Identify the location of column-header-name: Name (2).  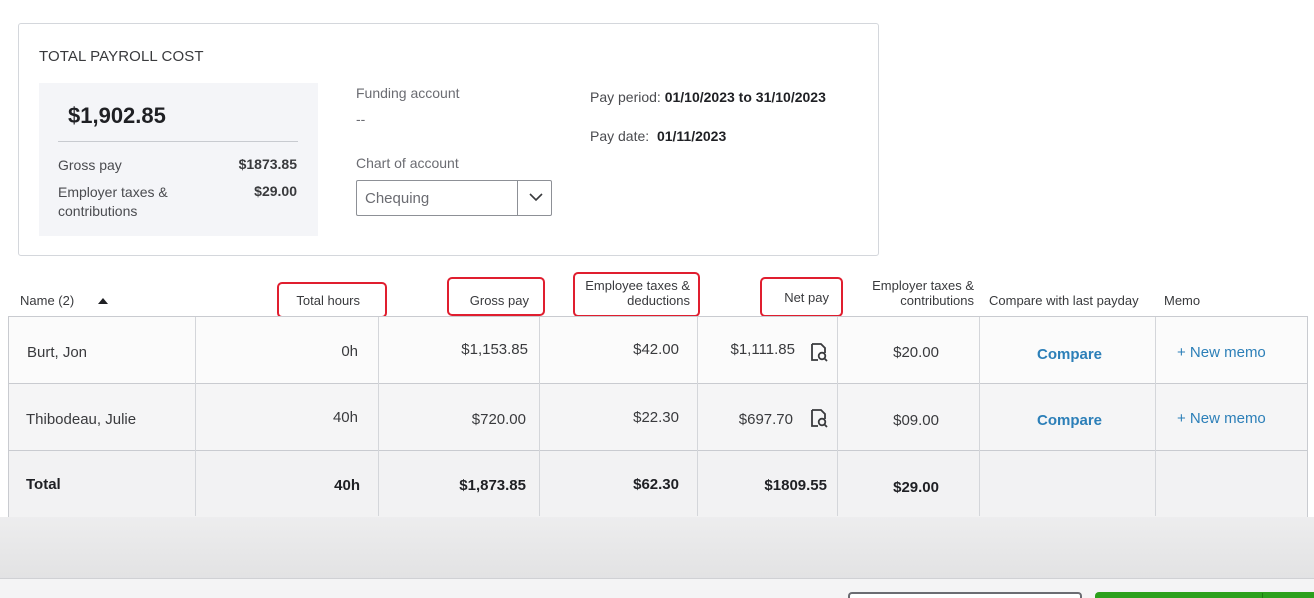
(47, 300).